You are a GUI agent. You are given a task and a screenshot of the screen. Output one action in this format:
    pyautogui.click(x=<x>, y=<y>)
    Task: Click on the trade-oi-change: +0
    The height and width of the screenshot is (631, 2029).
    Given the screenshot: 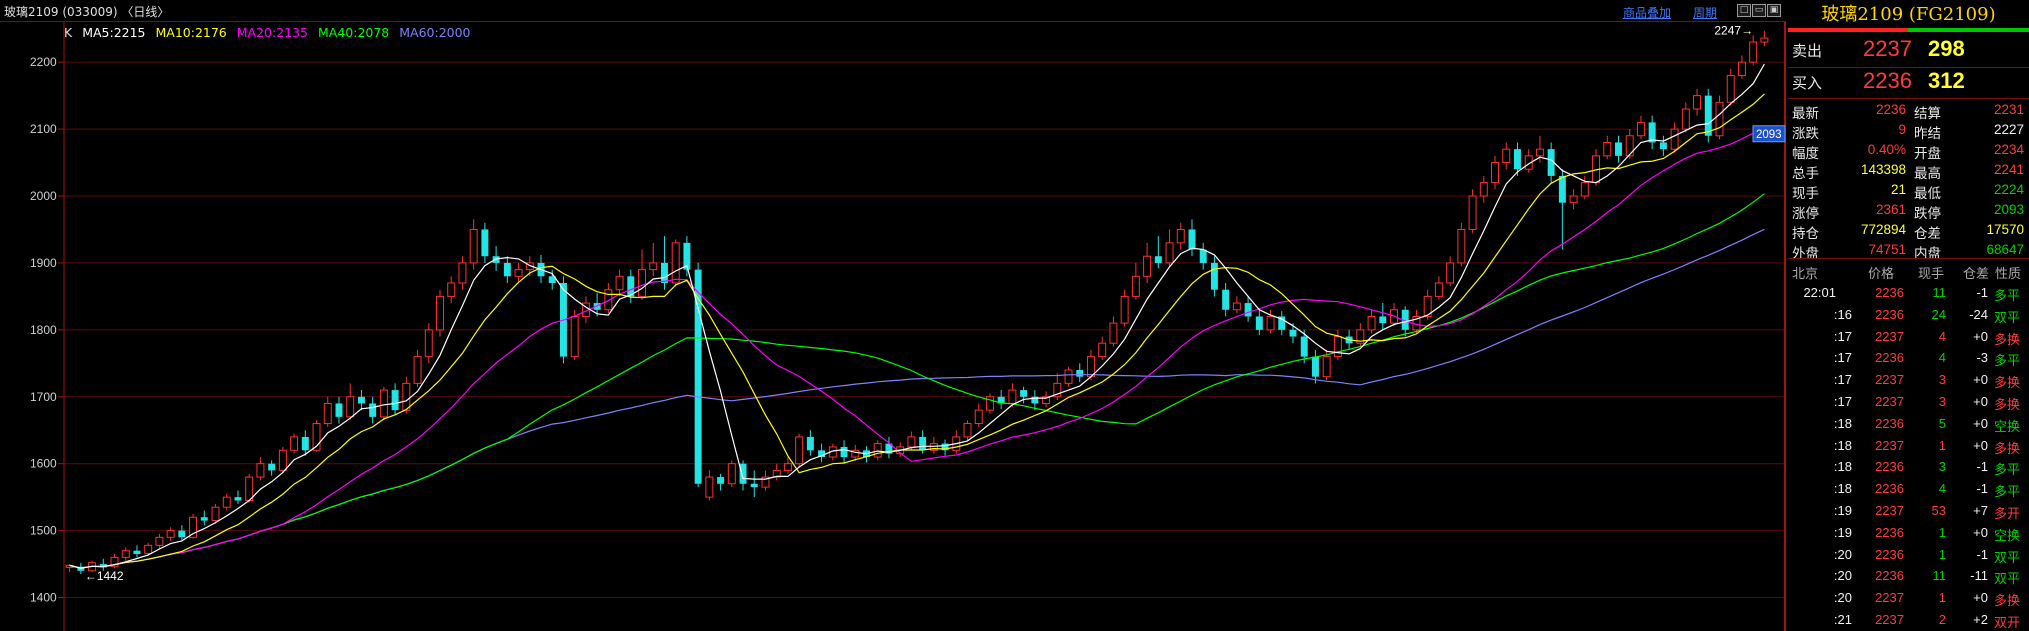 What is the action you would take?
    pyautogui.click(x=1980, y=532)
    